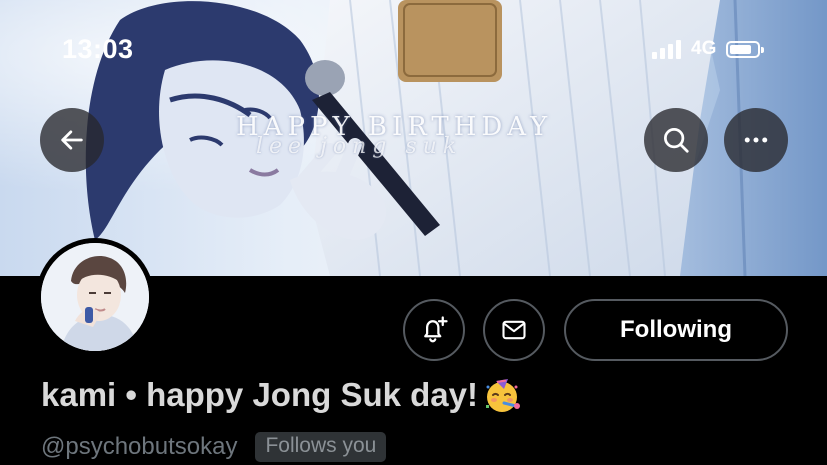 The image size is (827, 465). What do you see at coordinates (704, 48) in the screenshot?
I see `network-type: 4G` at bounding box center [704, 48].